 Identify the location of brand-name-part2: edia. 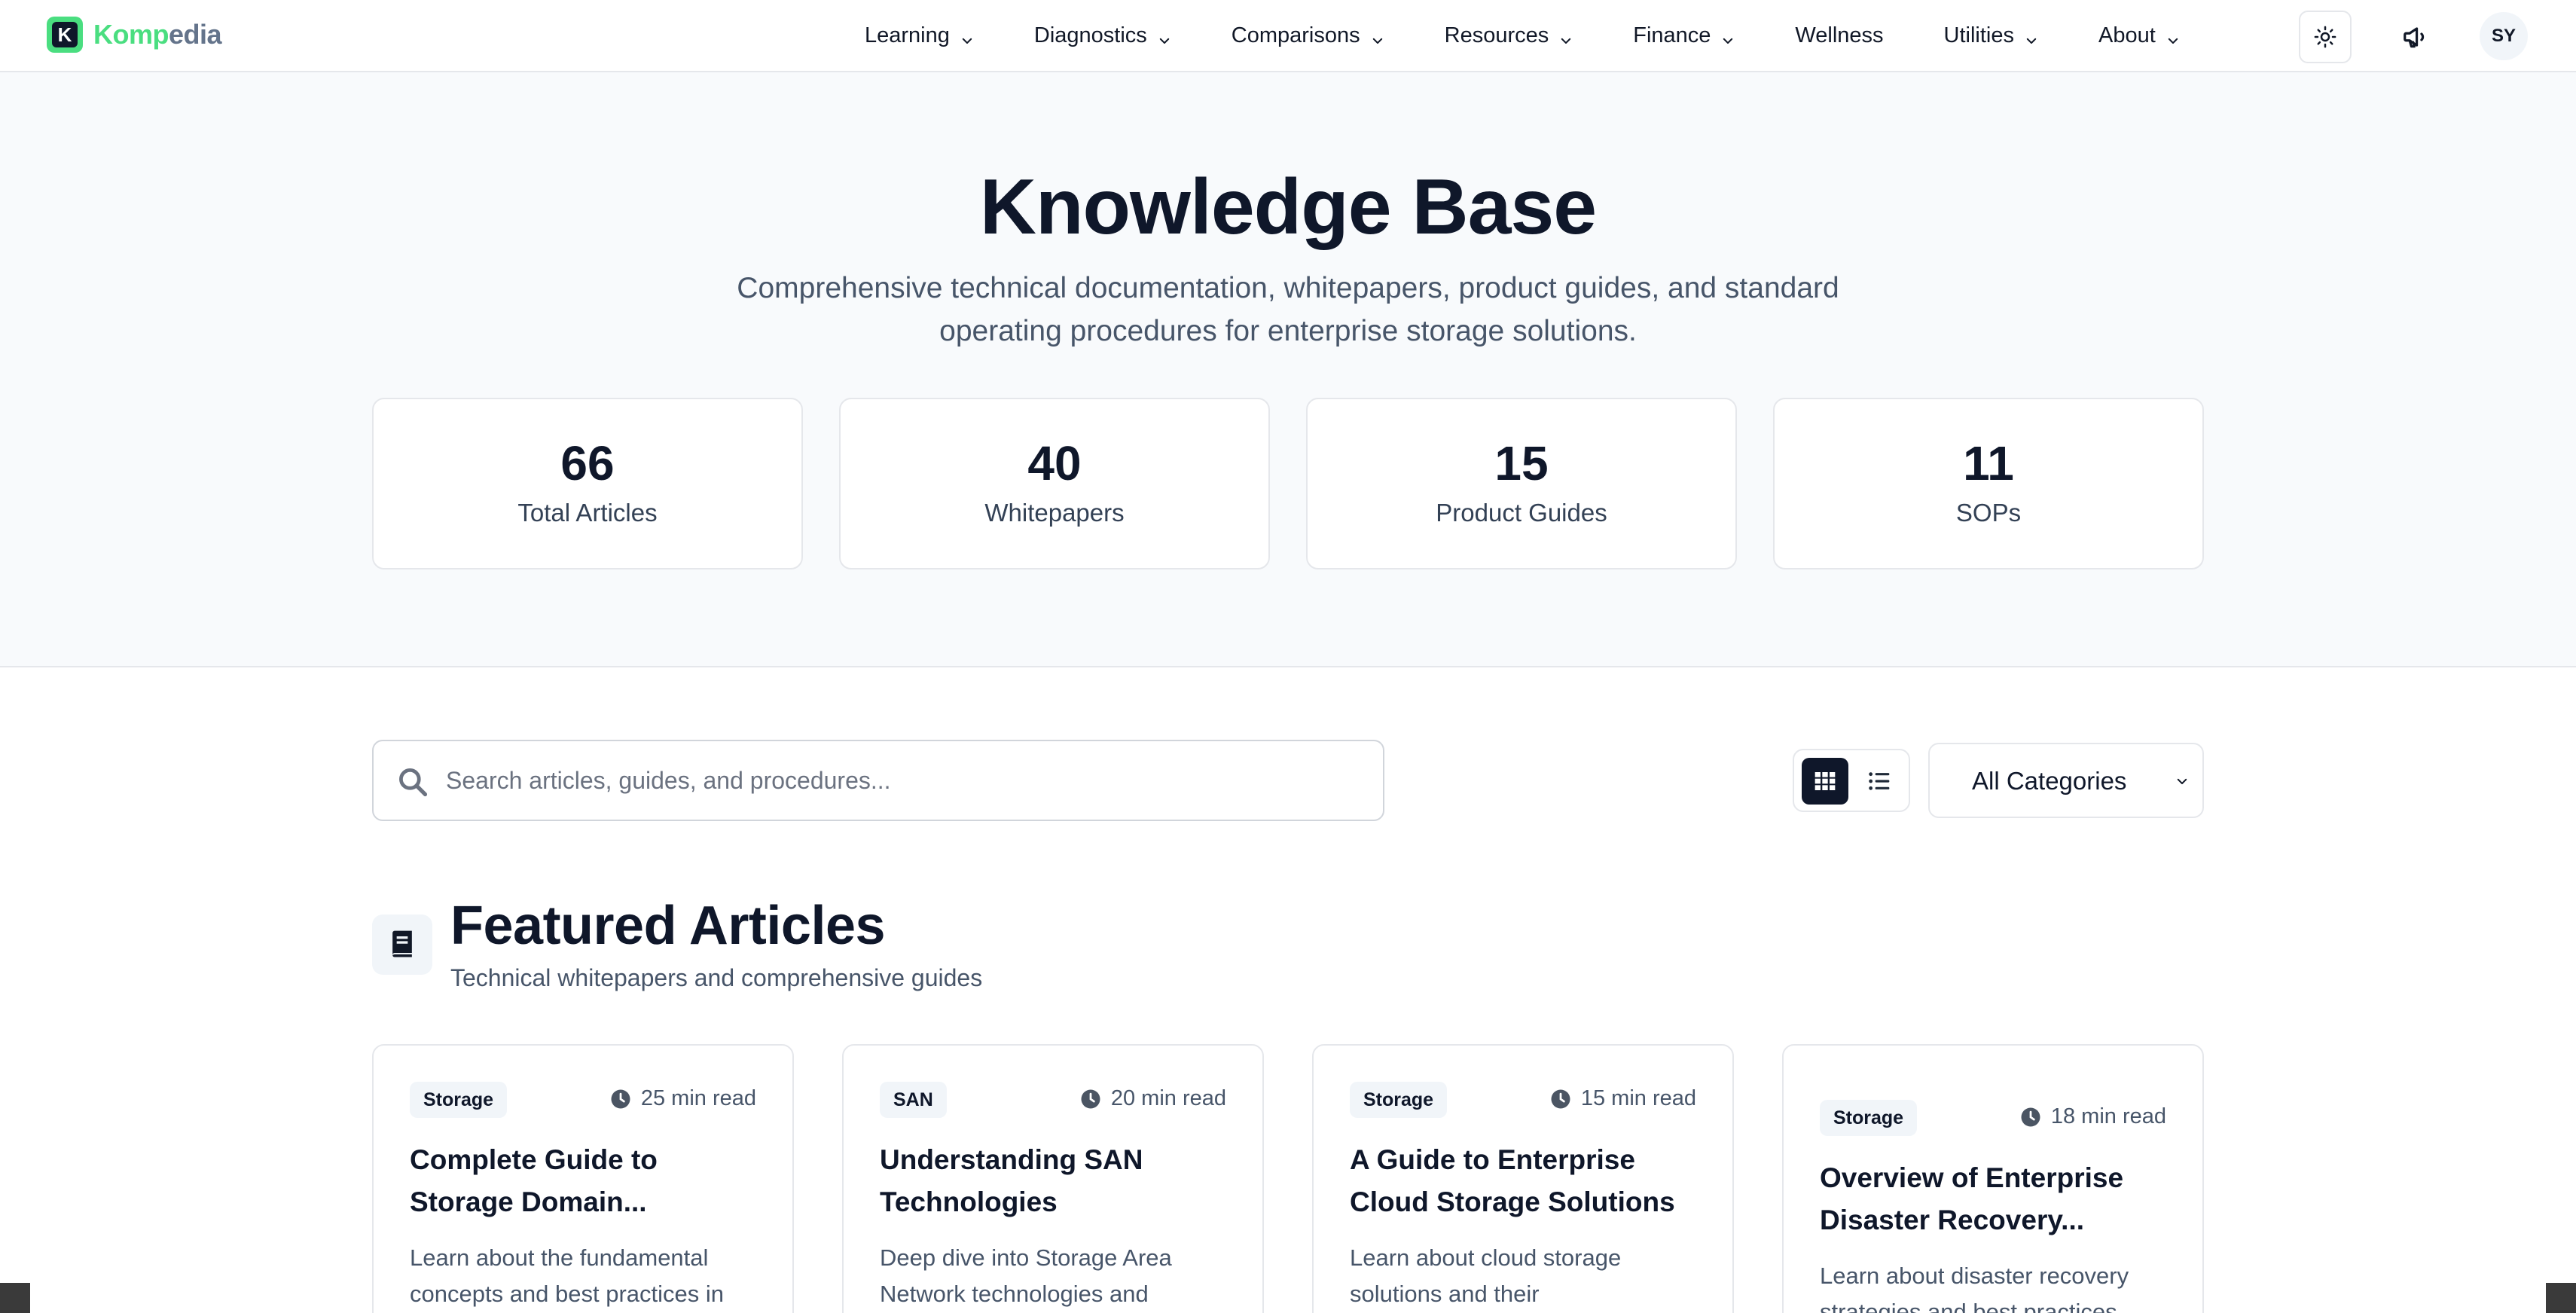
(196, 34).